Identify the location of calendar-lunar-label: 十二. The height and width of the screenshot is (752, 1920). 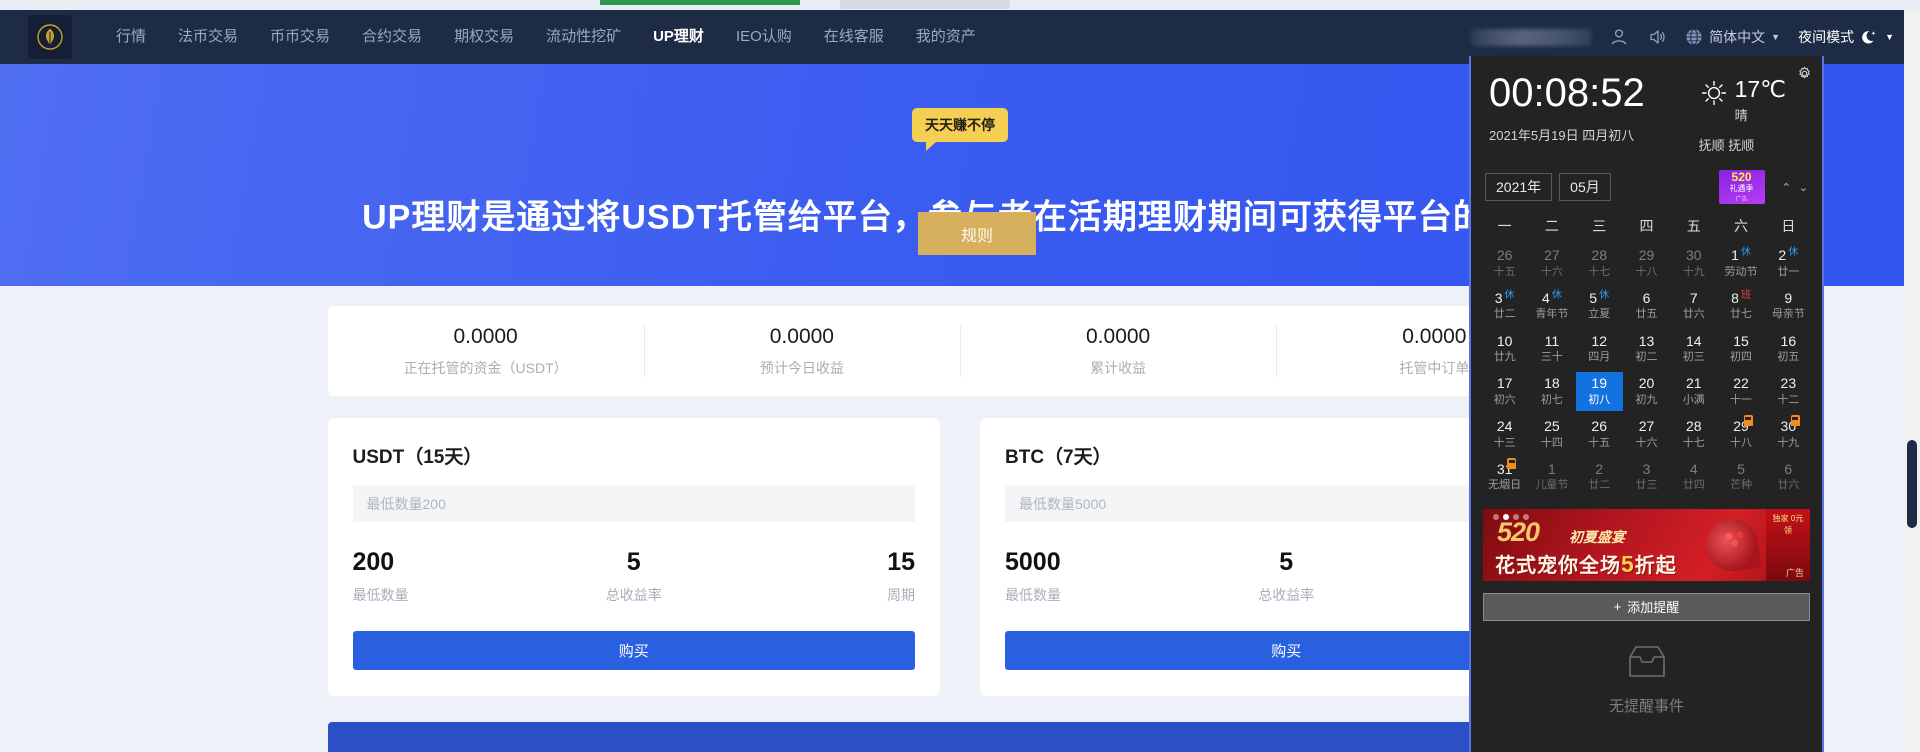
(1788, 399).